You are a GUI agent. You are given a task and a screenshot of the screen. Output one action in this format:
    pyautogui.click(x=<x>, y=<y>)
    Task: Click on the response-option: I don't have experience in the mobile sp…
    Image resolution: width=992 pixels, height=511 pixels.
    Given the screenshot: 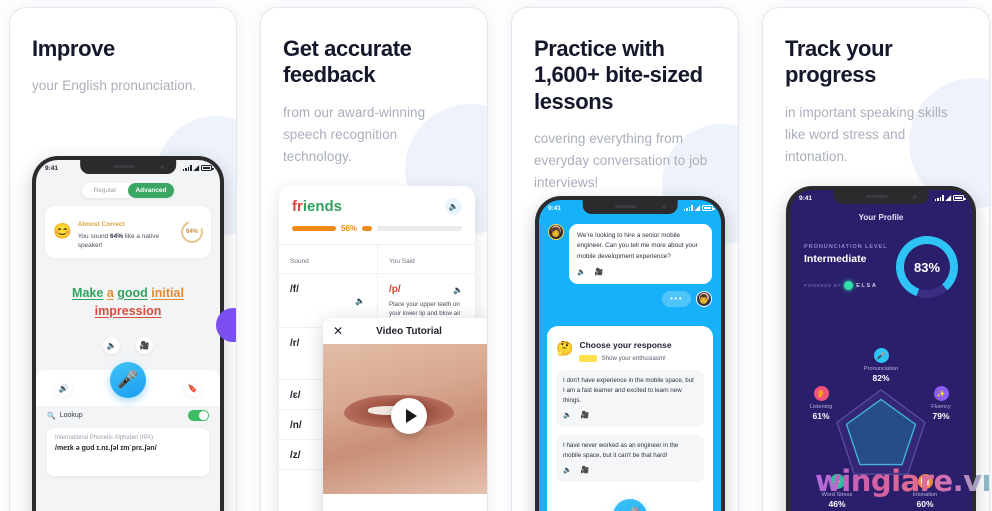 What is the action you would take?
    pyautogui.click(x=630, y=398)
    